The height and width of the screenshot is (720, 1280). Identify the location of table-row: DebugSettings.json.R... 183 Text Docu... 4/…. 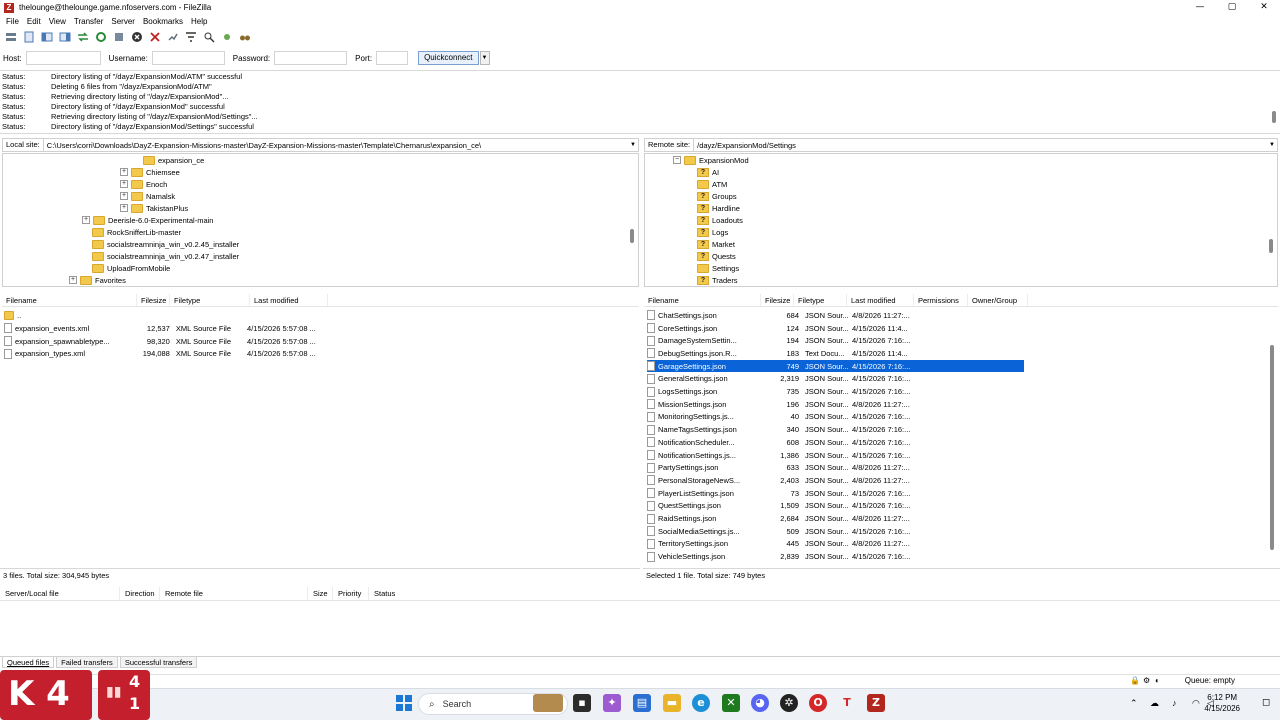
(835, 353).